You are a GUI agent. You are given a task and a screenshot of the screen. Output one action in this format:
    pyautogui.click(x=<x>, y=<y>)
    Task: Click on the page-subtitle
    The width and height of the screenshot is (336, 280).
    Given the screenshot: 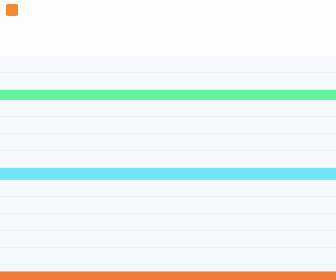 What is the action you would take?
    pyautogui.click(x=56, y=46)
    